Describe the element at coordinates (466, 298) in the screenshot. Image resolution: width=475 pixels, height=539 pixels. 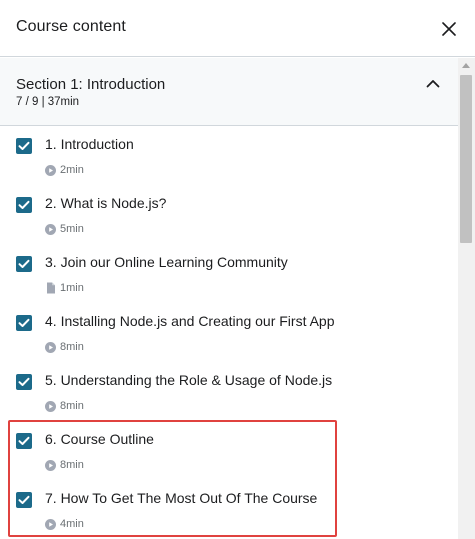
I see `scrollbar` at that location.